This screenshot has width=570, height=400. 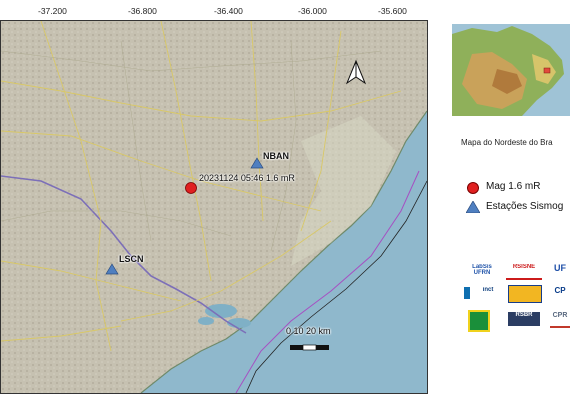 What do you see at coordinates (560, 291) in the screenshot?
I see `logo-cprm: CP` at bounding box center [560, 291].